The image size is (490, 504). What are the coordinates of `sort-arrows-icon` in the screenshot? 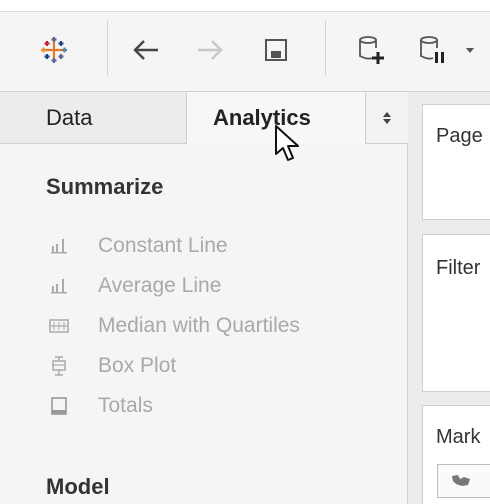 It's located at (387, 117).